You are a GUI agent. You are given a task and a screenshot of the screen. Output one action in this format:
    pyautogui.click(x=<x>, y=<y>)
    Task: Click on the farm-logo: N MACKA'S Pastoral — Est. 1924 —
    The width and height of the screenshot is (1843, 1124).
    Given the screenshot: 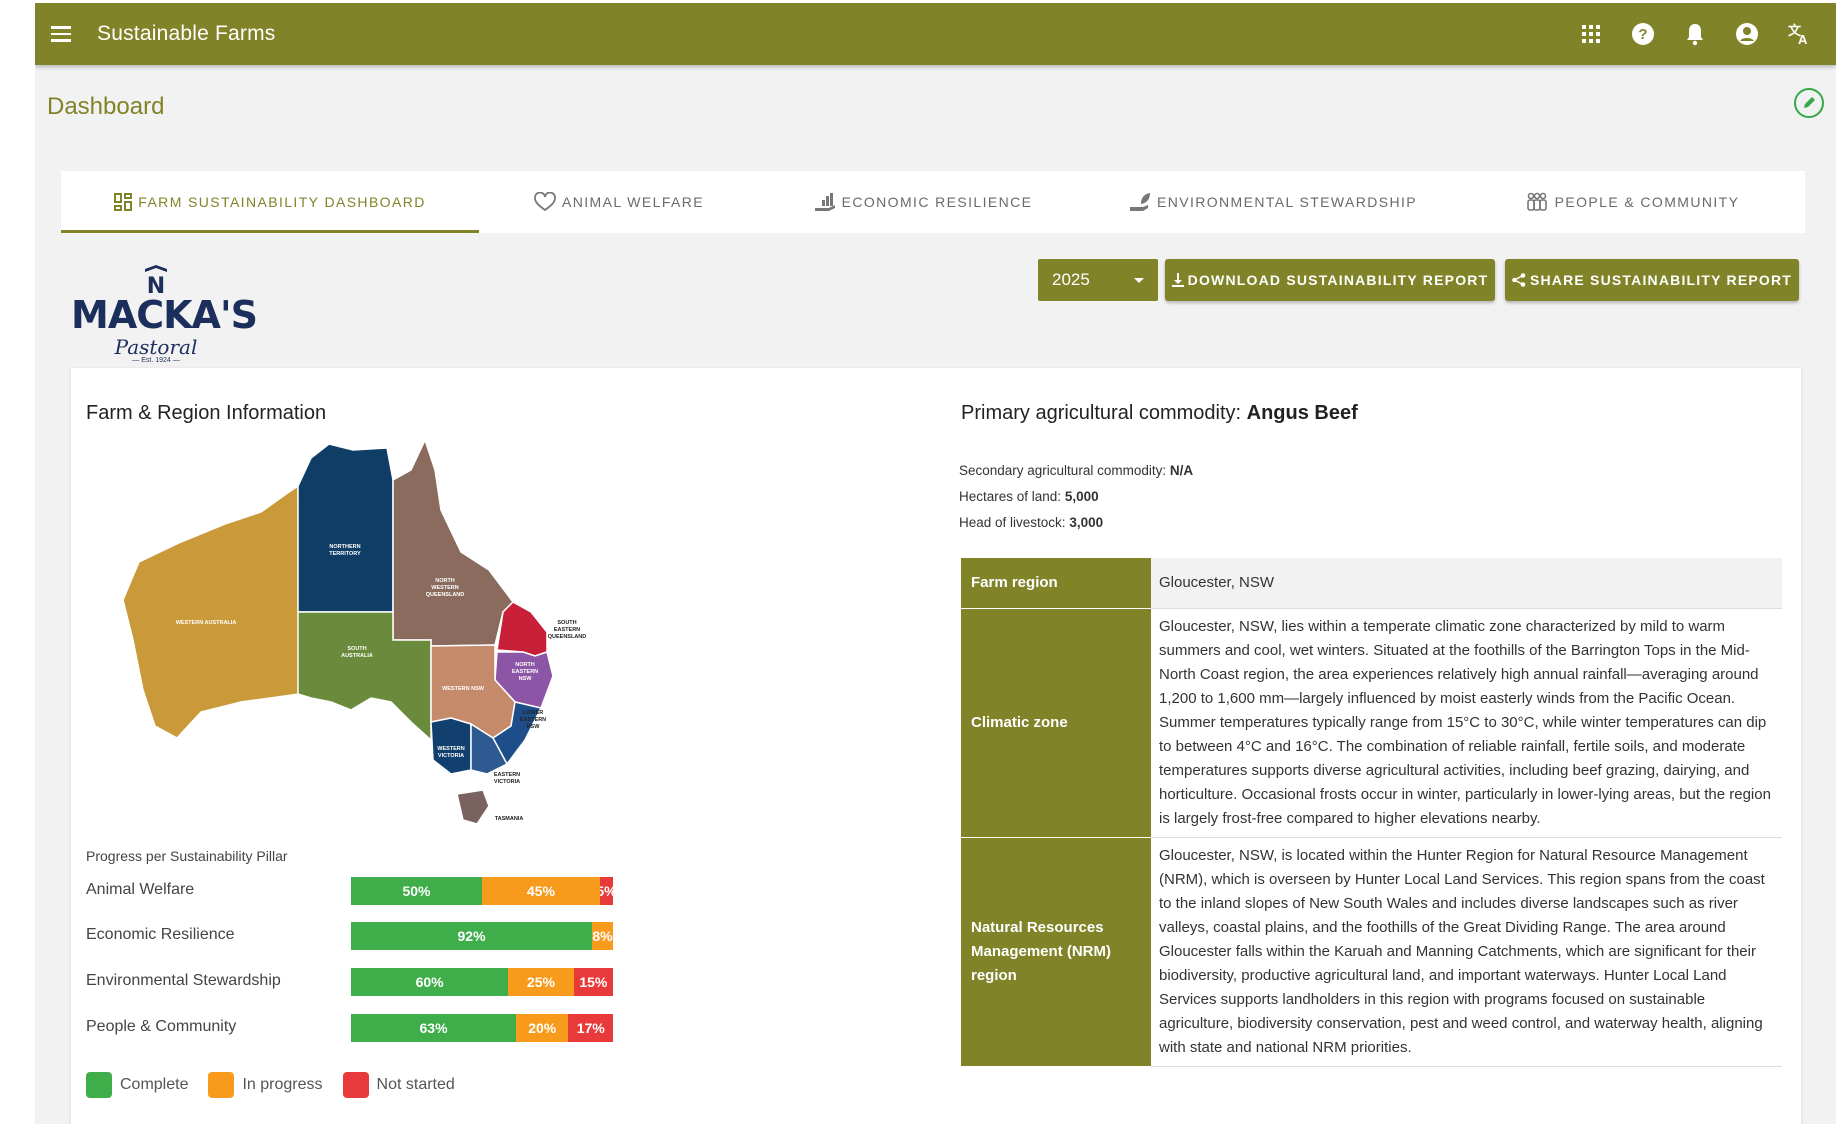 What is the action you would take?
    pyautogui.click(x=164, y=312)
    